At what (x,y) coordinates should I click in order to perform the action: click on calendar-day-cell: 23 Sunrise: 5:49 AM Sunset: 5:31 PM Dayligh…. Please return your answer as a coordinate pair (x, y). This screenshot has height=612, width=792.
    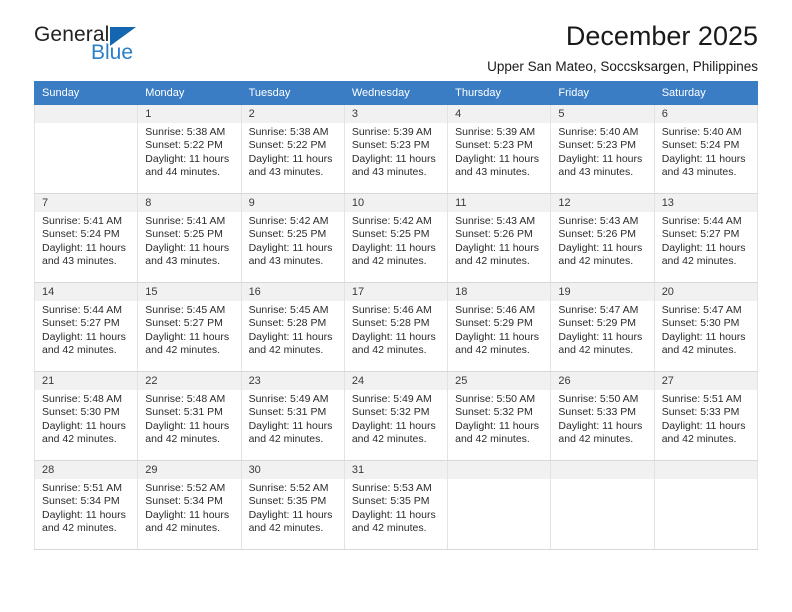
    Looking at the image, I should click on (292, 416).